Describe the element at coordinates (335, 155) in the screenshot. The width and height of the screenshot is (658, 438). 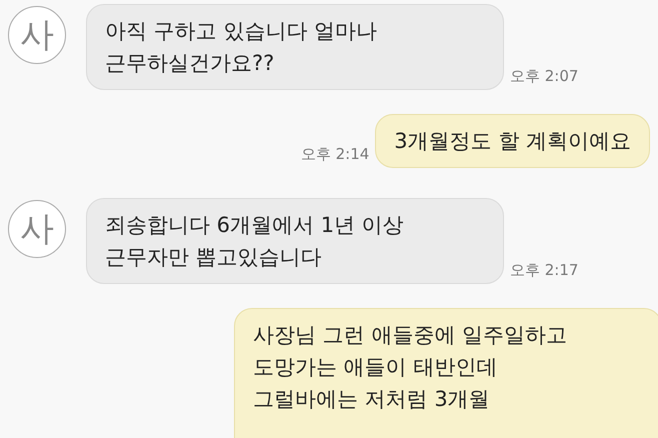
I see `message-time: 오후 2:14` at that location.